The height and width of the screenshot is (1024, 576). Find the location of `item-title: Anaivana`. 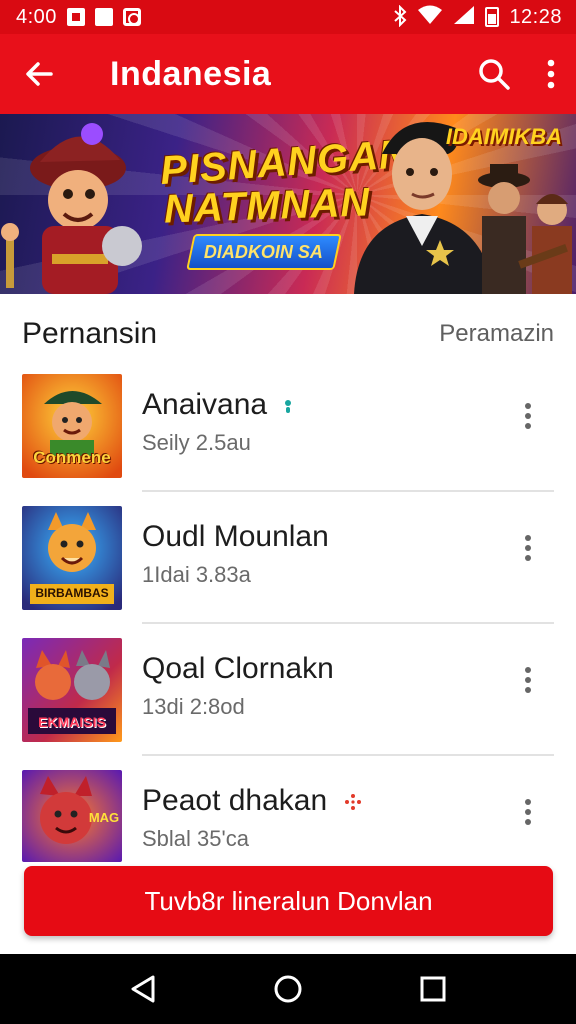

item-title: Anaivana is located at coordinates (217, 405).